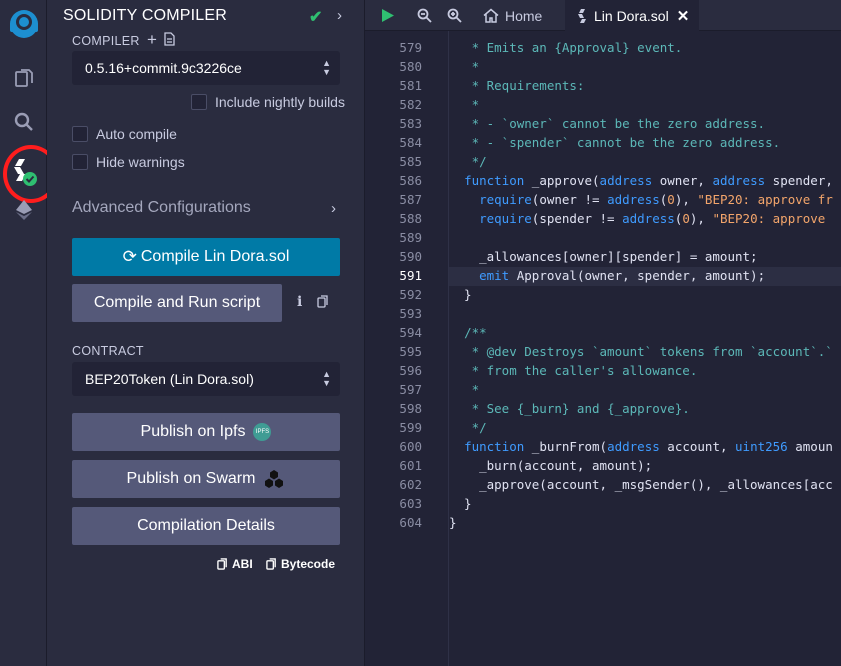 The width and height of the screenshot is (841, 666). What do you see at coordinates (410, 104) in the screenshot?
I see `line-number: 582` at bounding box center [410, 104].